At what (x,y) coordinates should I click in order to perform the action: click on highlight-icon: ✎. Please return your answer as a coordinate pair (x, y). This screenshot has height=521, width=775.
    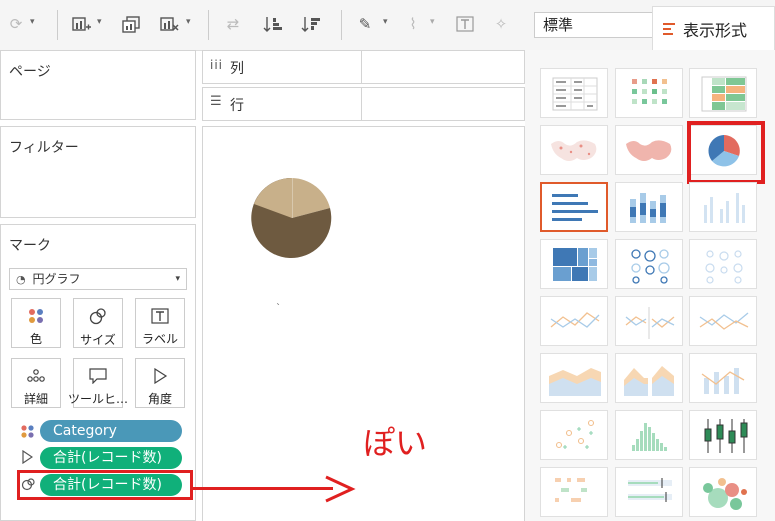
    Looking at the image, I should click on (365, 24).